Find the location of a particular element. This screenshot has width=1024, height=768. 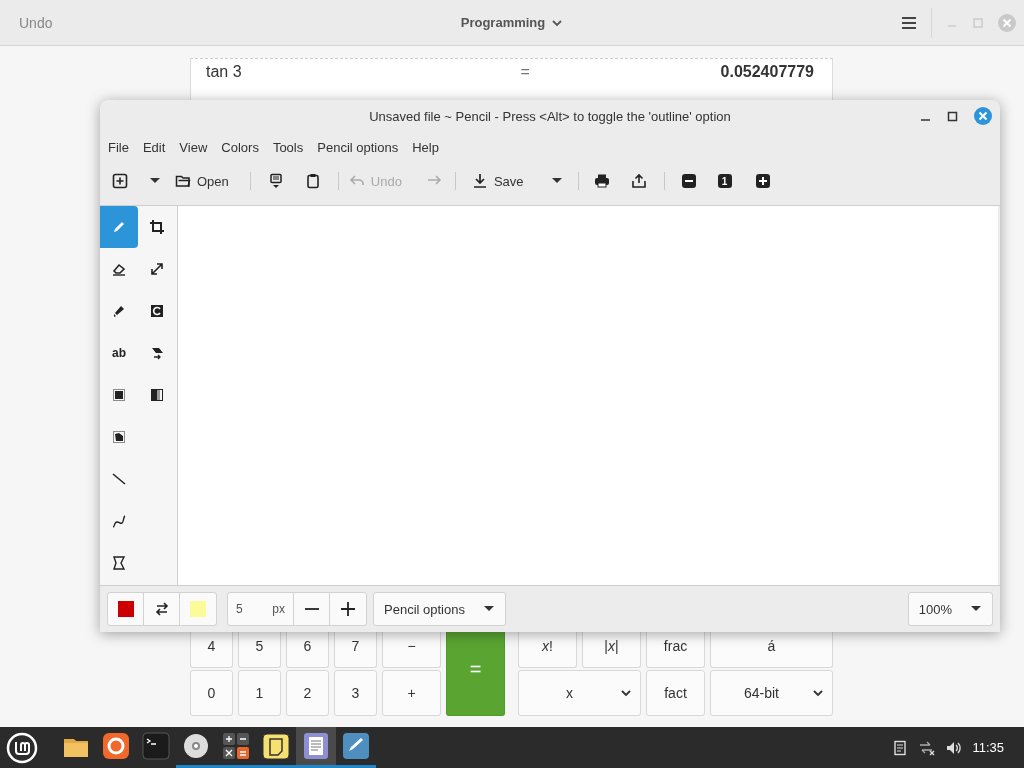

download-icon is located at coordinates (479, 181).